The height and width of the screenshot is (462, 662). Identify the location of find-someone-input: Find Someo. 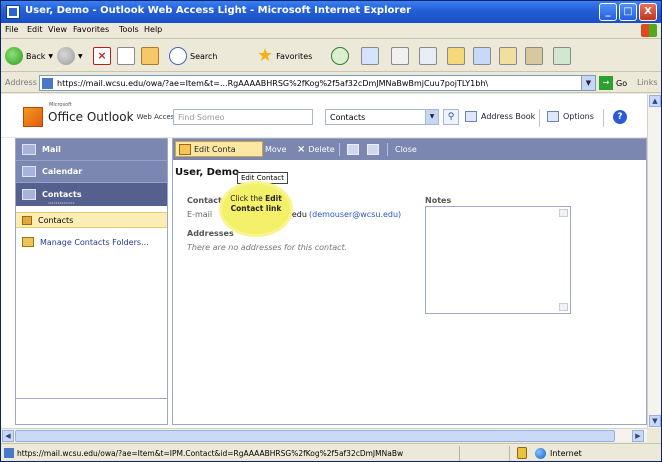
(243, 117).